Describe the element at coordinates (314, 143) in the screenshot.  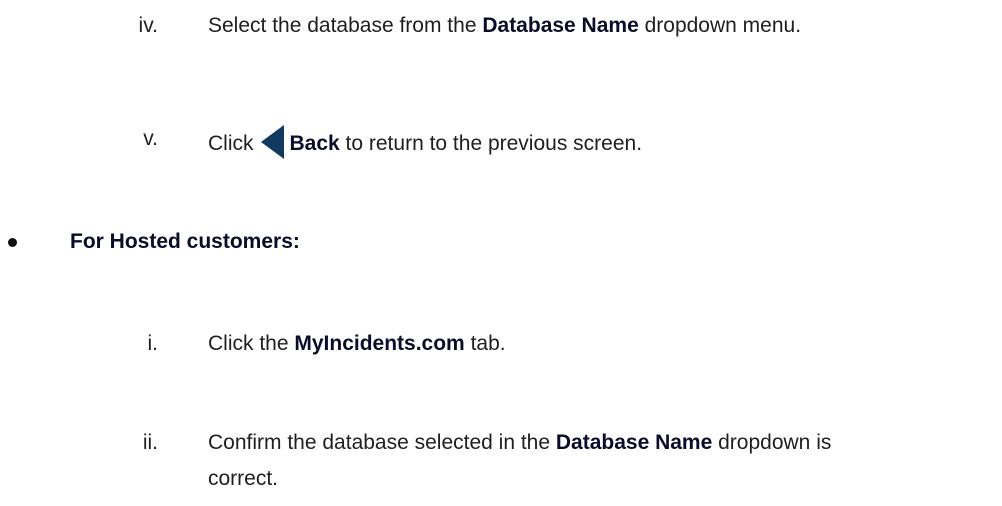
I see `ui-term-back: Back` at that location.